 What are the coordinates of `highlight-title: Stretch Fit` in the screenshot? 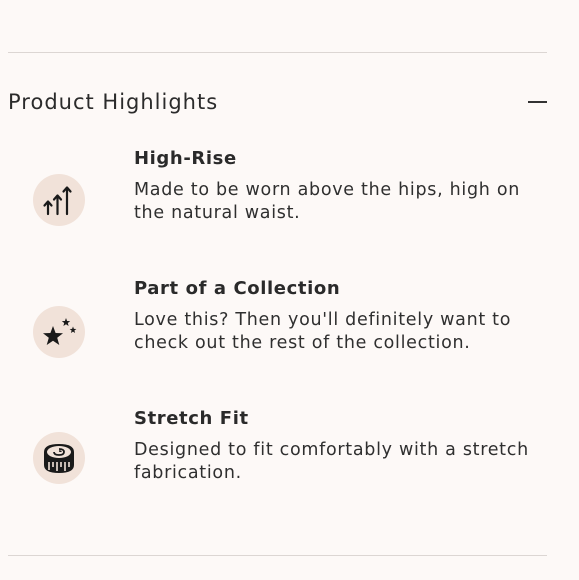 It's located at (191, 418).